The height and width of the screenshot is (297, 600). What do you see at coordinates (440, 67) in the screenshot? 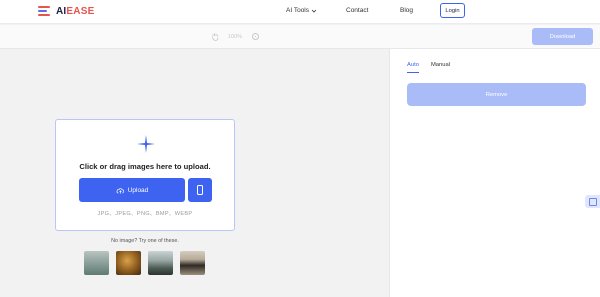
I see `tab-manual: Manual` at bounding box center [440, 67].